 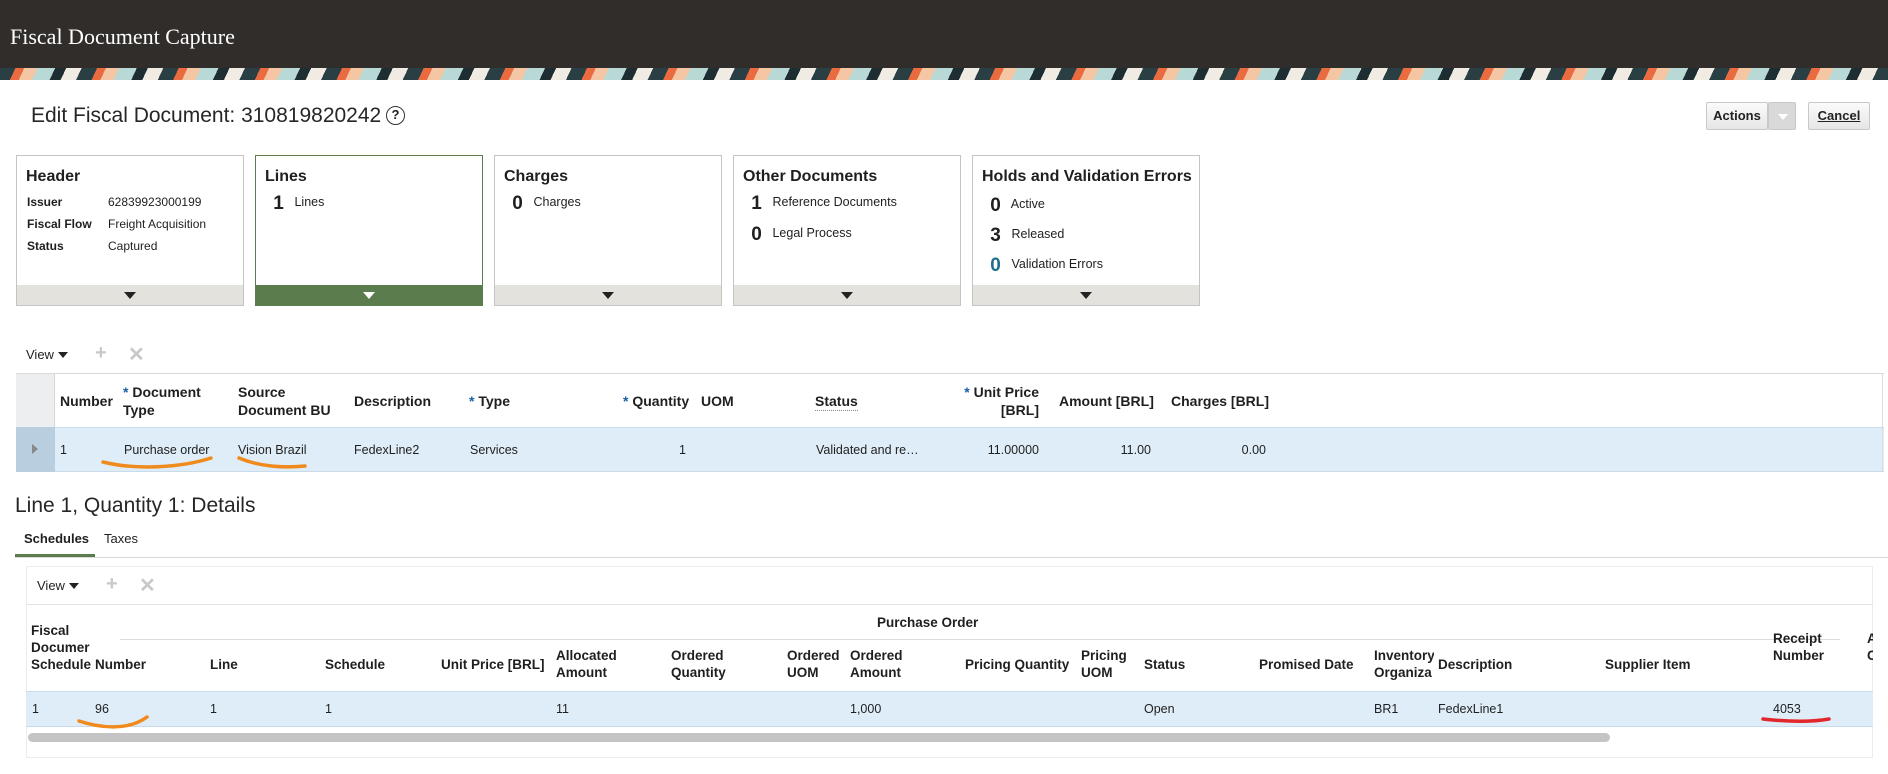 I want to click on tile-lines: Lines 1 Lines, so click(x=369, y=230).